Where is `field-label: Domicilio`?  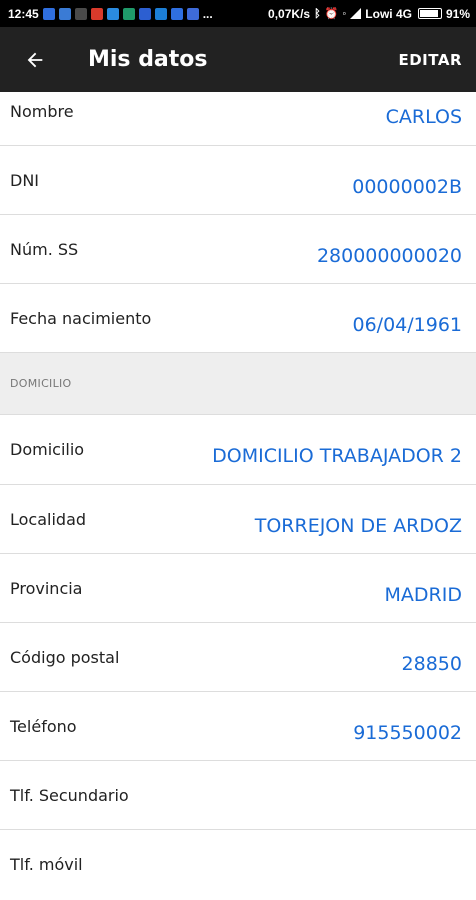 field-label: Domicilio is located at coordinates (47, 449).